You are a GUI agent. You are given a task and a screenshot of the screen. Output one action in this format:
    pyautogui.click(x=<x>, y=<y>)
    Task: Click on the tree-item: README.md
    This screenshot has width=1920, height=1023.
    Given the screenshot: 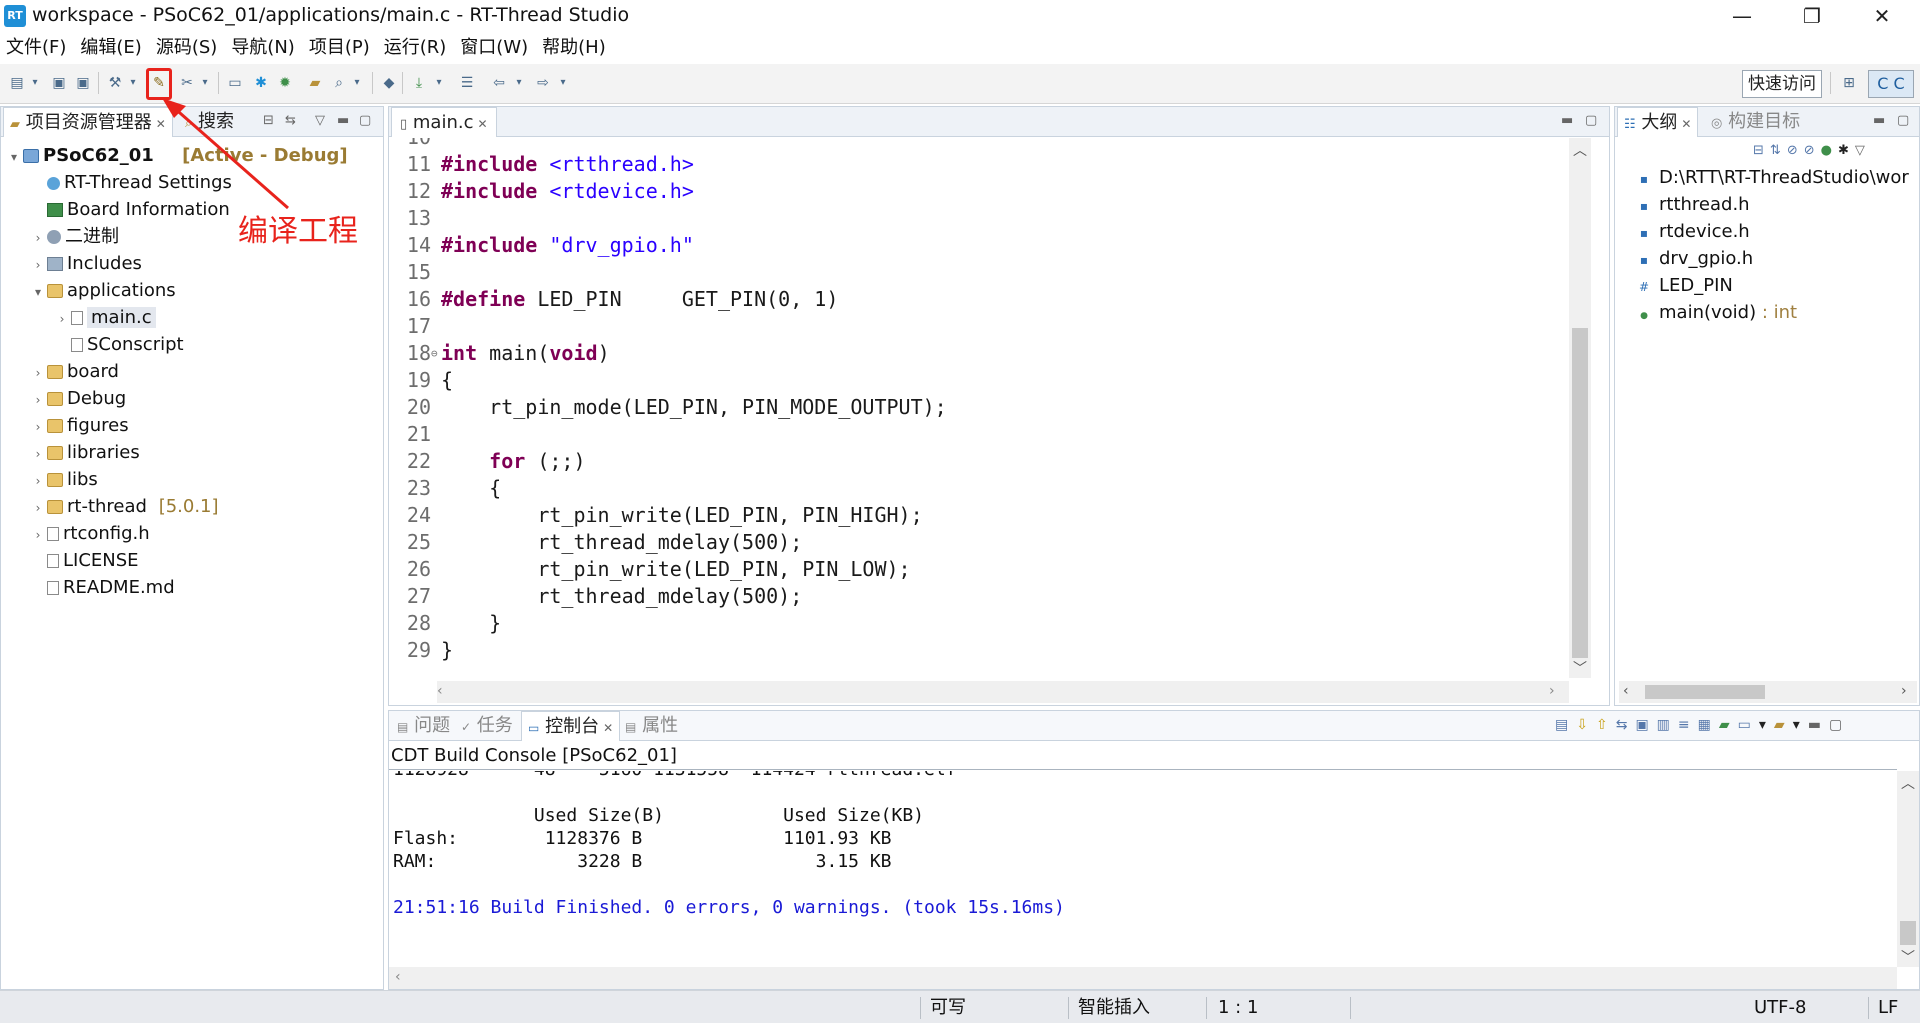 What is the action you would take?
    pyautogui.click(x=103, y=588)
    